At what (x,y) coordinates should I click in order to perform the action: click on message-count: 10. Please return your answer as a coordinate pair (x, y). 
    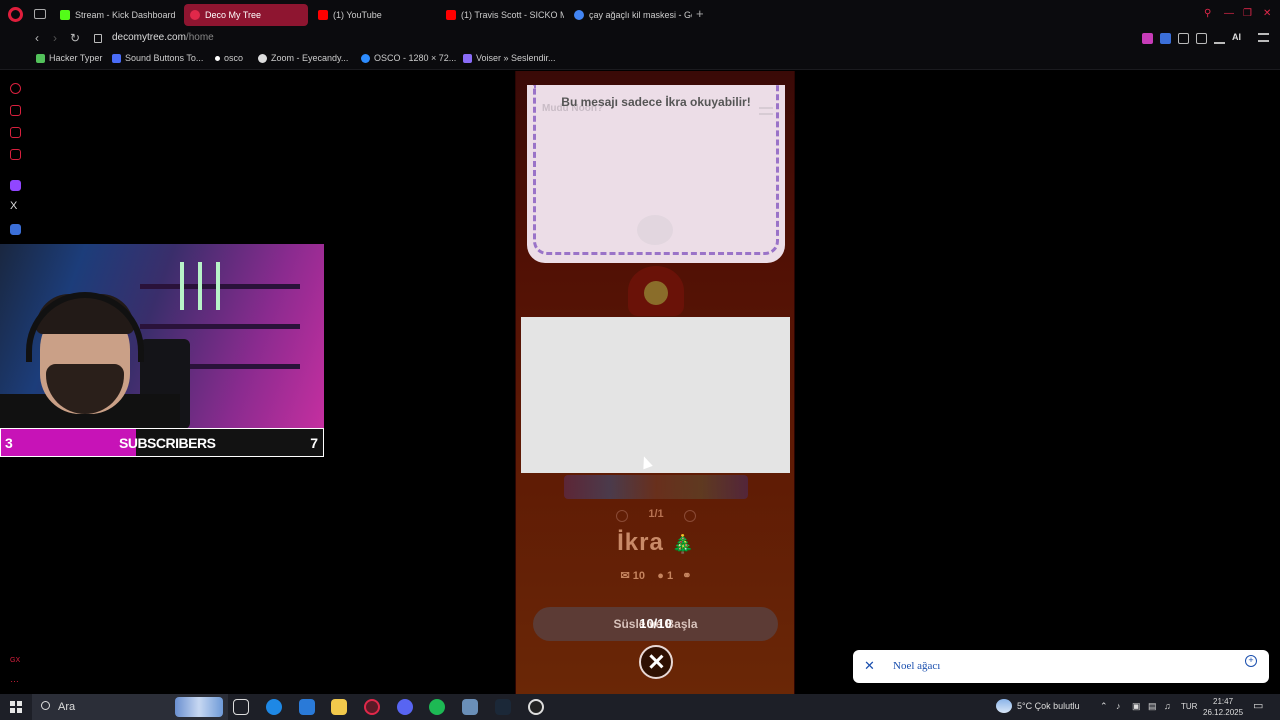
    Looking at the image, I should click on (639, 576).